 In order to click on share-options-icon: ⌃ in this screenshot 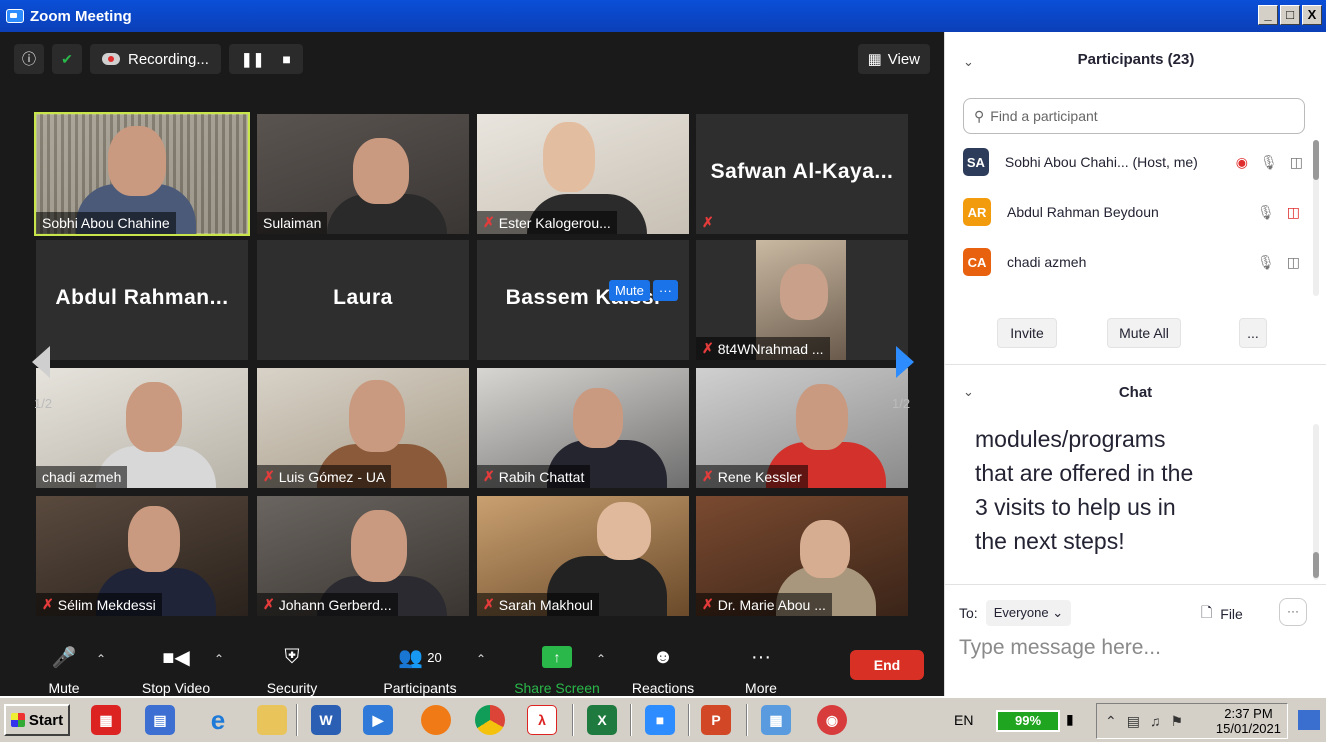, I will do `click(601, 659)`.